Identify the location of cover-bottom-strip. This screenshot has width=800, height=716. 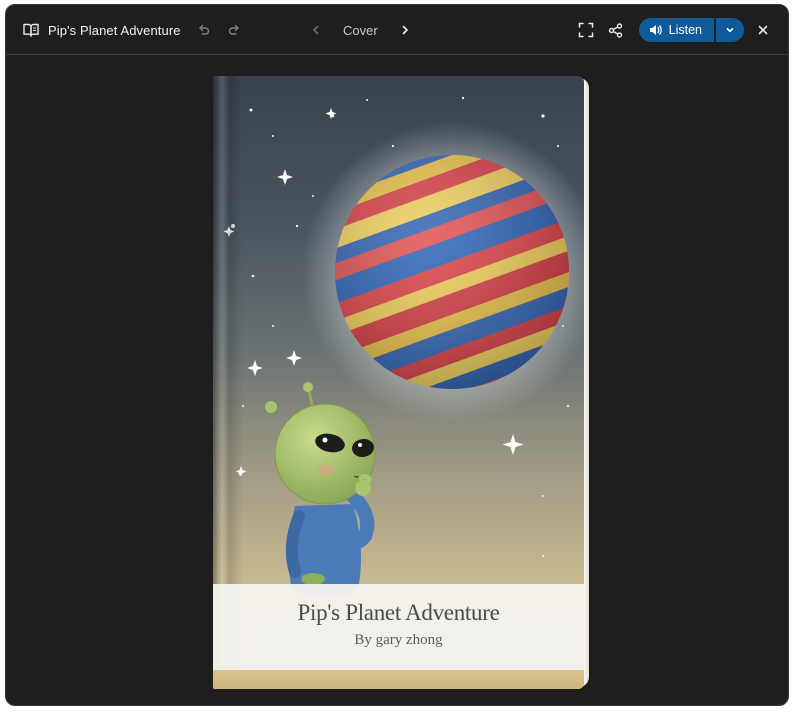
(398, 679).